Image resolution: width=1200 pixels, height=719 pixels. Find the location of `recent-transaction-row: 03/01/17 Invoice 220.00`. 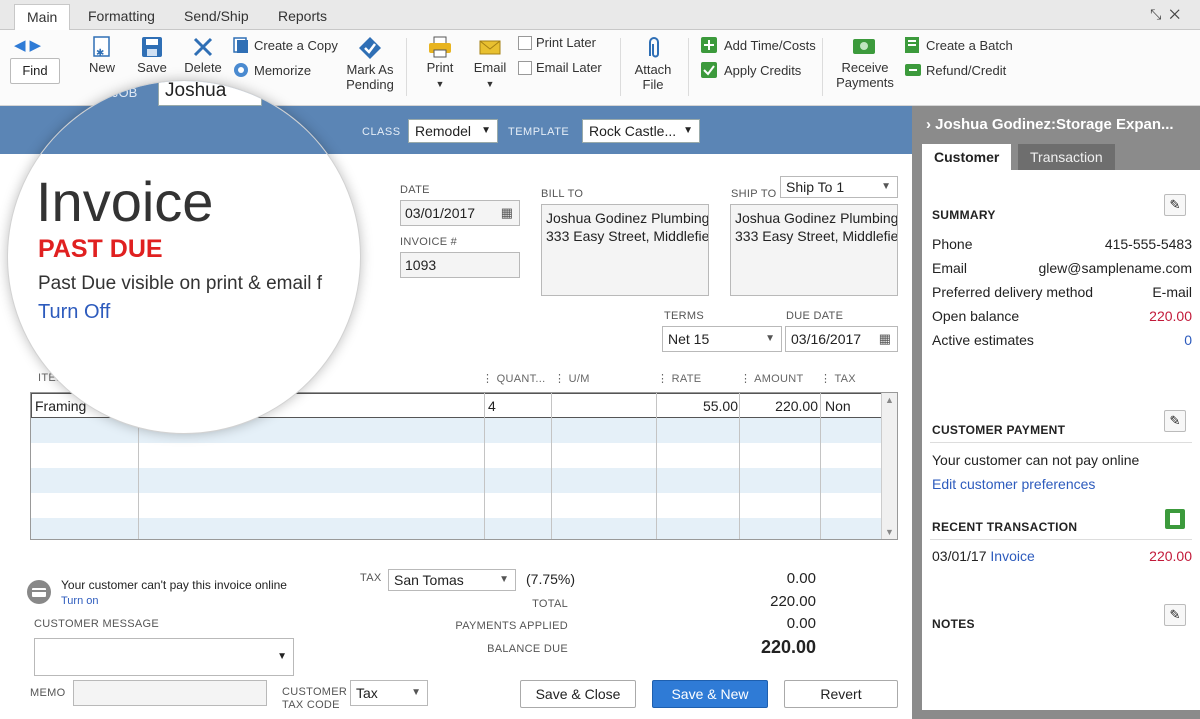

recent-transaction-row: 03/01/17 Invoice 220.00 is located at coordinates (1062, 556).